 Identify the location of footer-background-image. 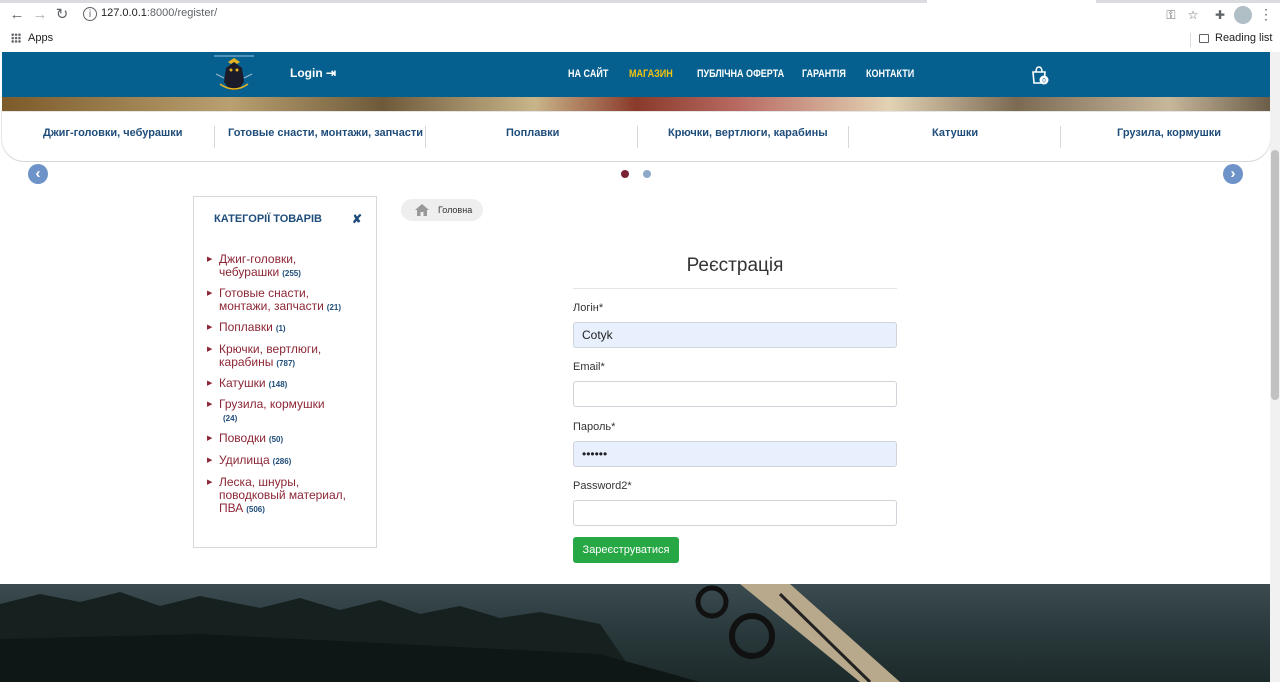
(635, 633).